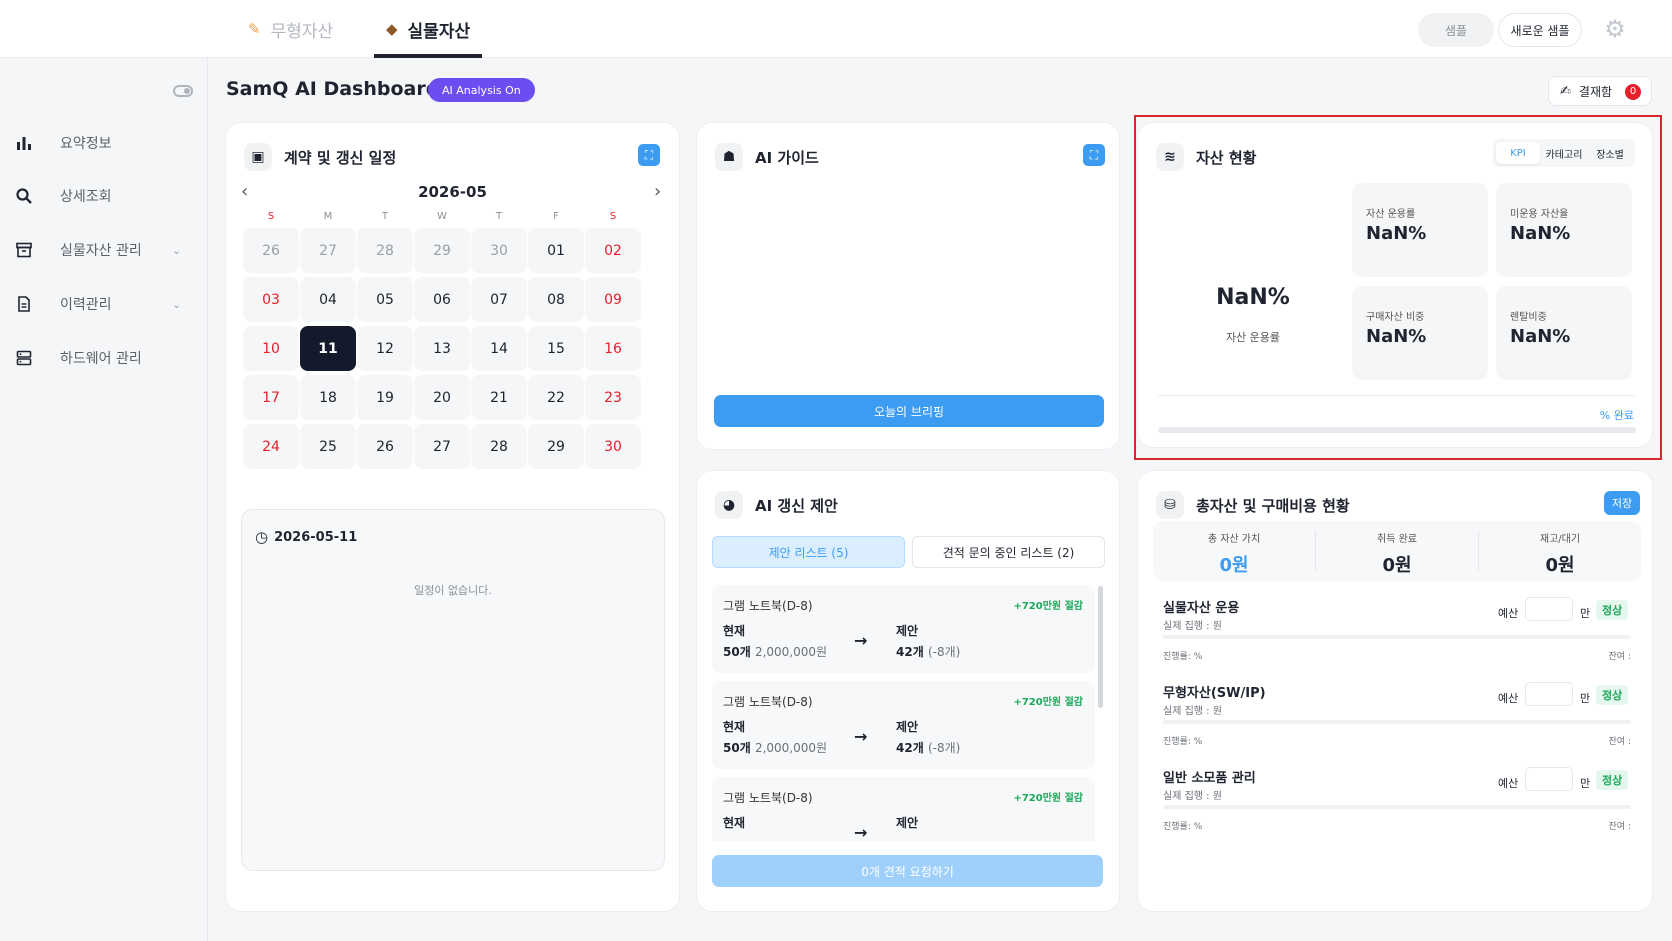 This screenshot has height=941, width=1672. What do you see at coordinates (836, 29) in the screenshot?
I see `top-bar: ✎ 무형자산 ◆ 실물자산 샘플 새로운 샘플 ⚙` at bounding box center [836, 29].